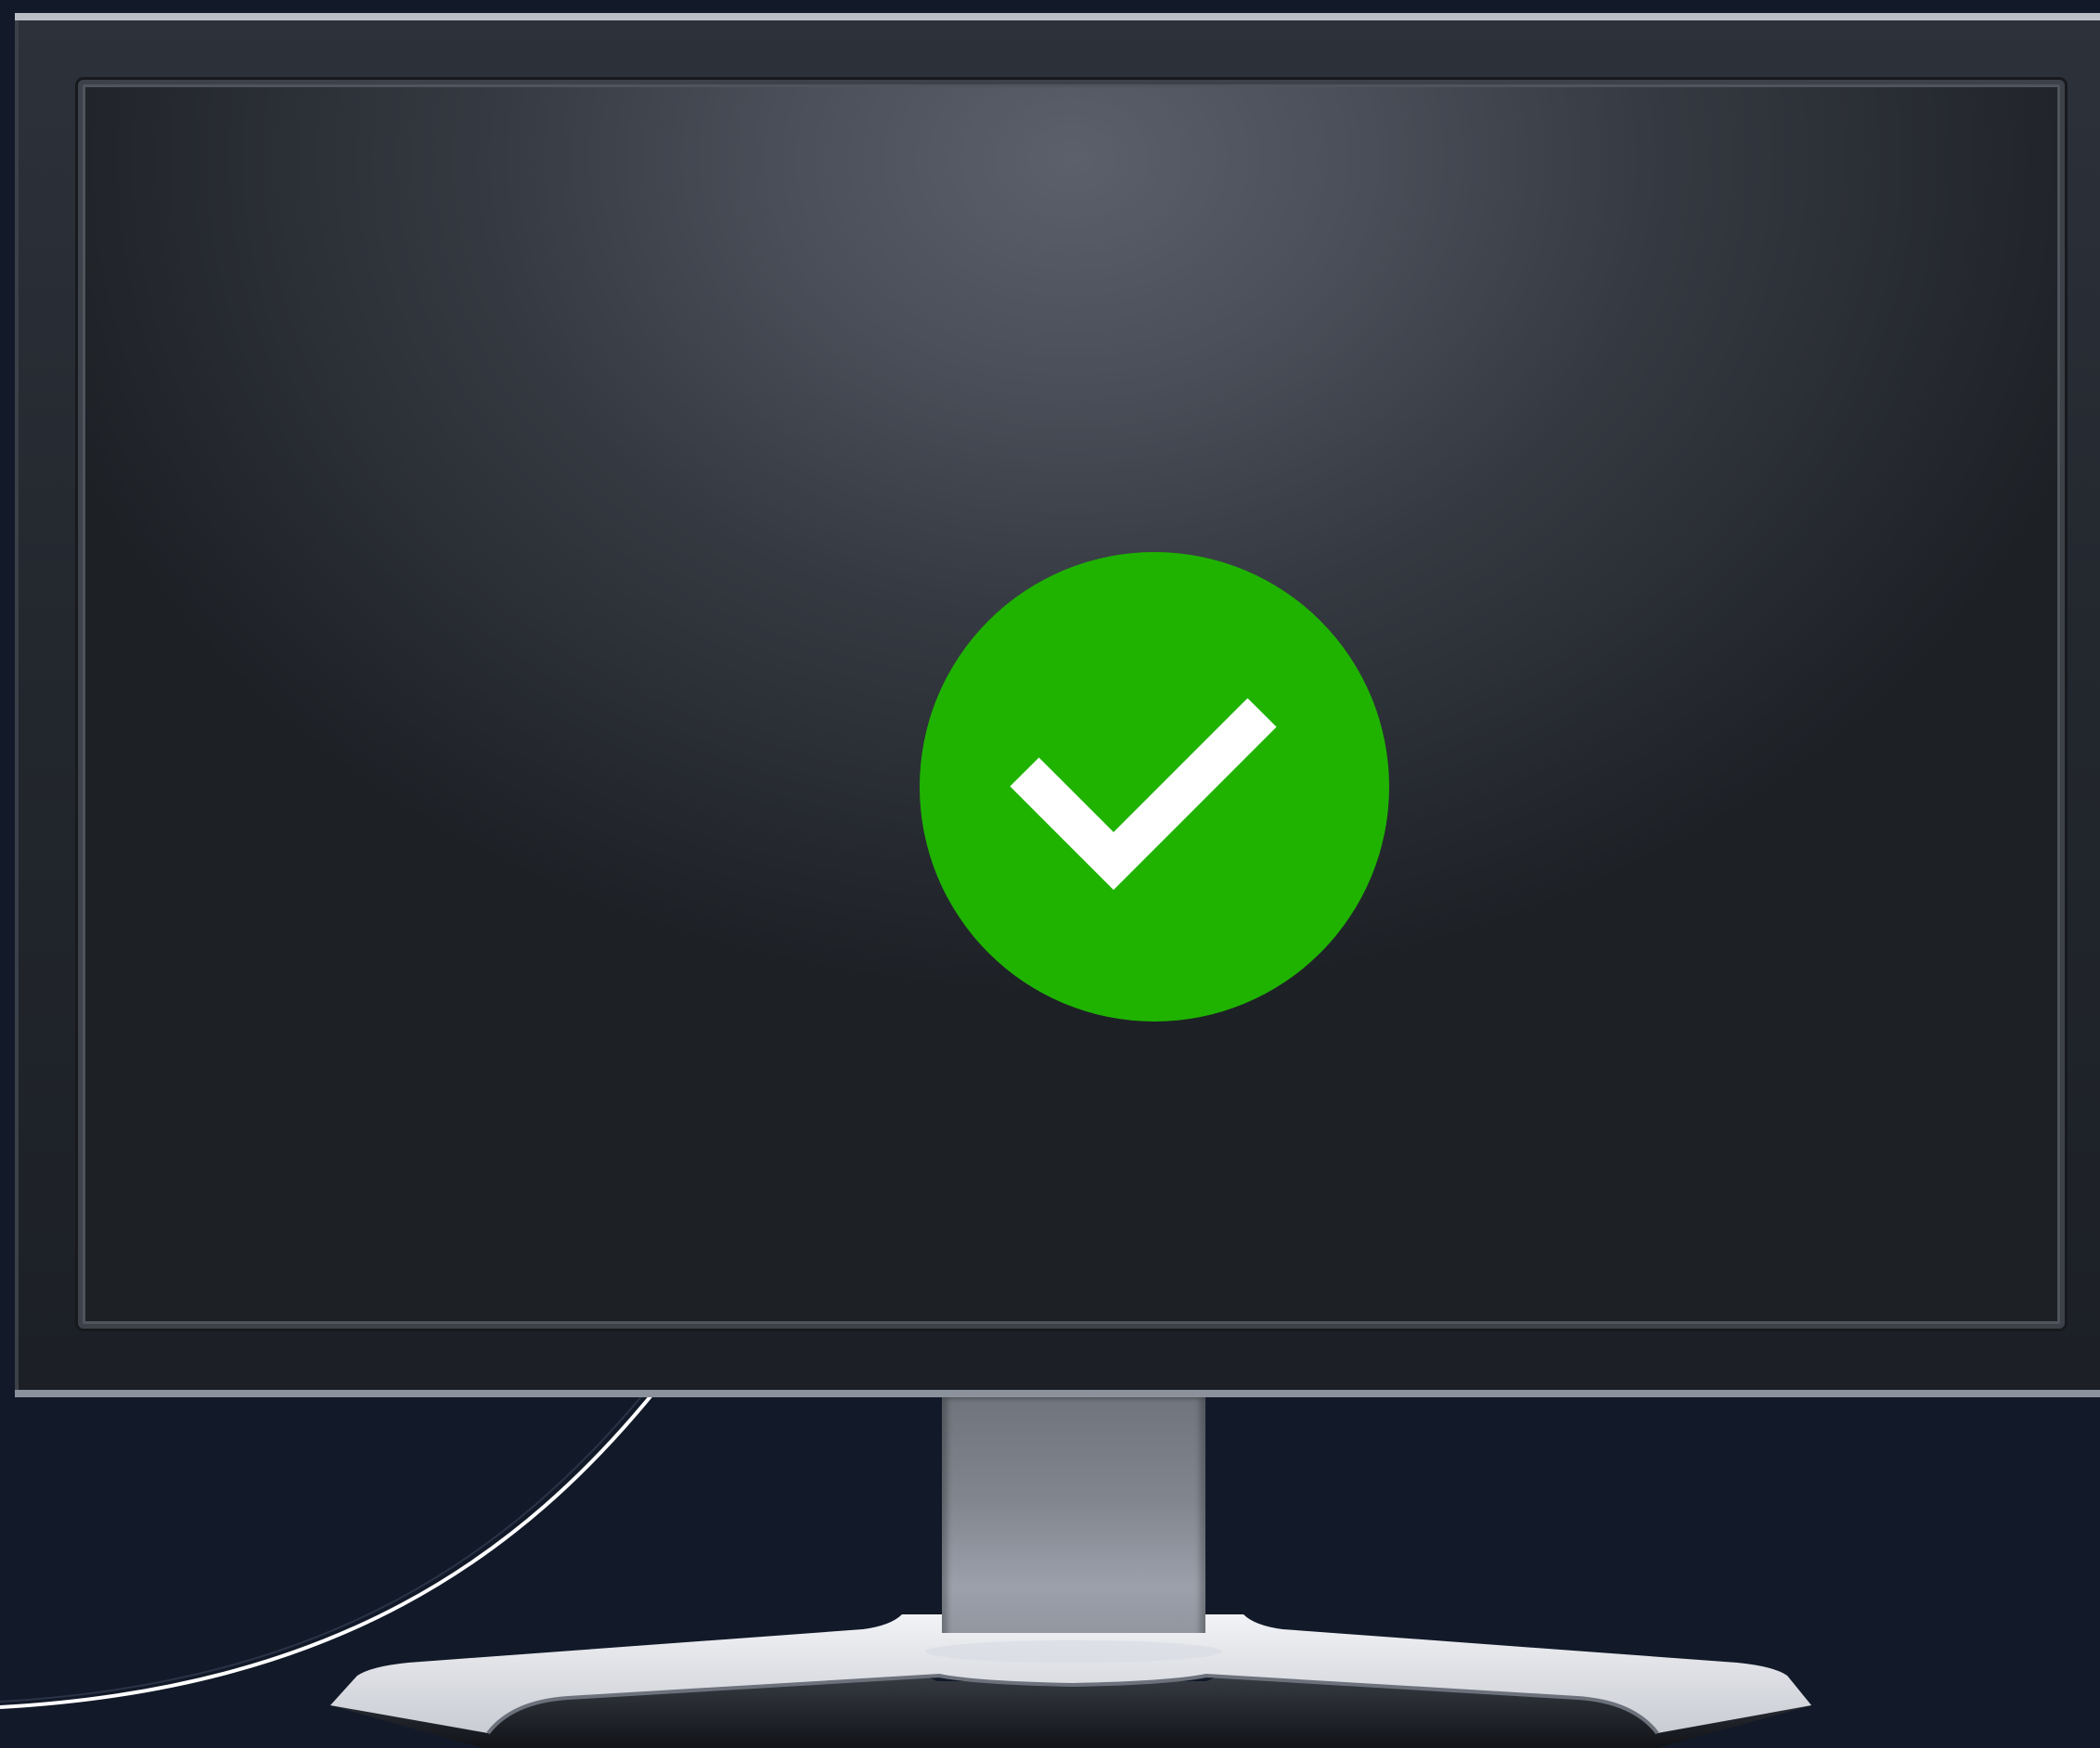 This screenshot has height=1748, width=2100. What do you see at coordinates (1144, 794) in the screenshot?
I see `check-icon` at bounding box center [1144, 794].